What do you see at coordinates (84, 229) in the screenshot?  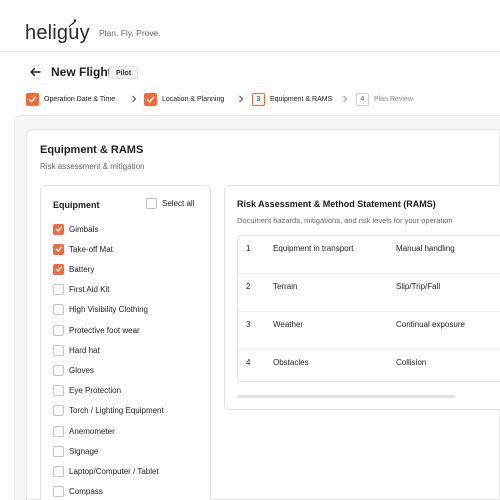 I see `equipment-item-label: Gimbals` at bounding box center [84, 229].